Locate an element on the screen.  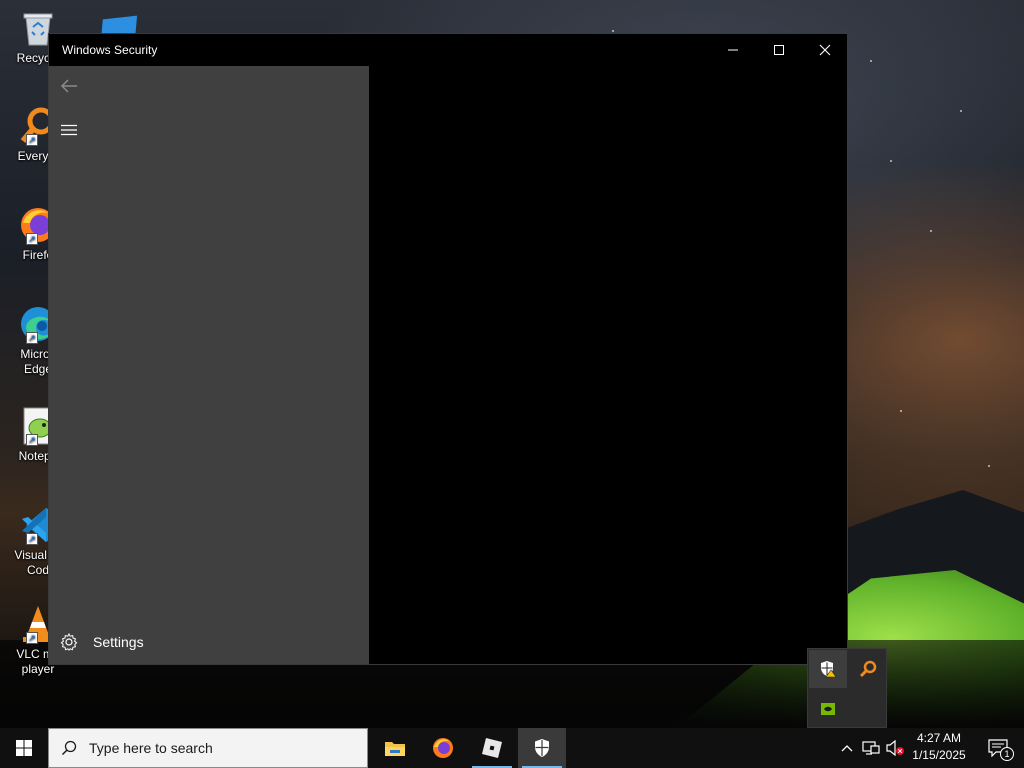
tray-overflow-flyout is located at coordinates (847, 688).